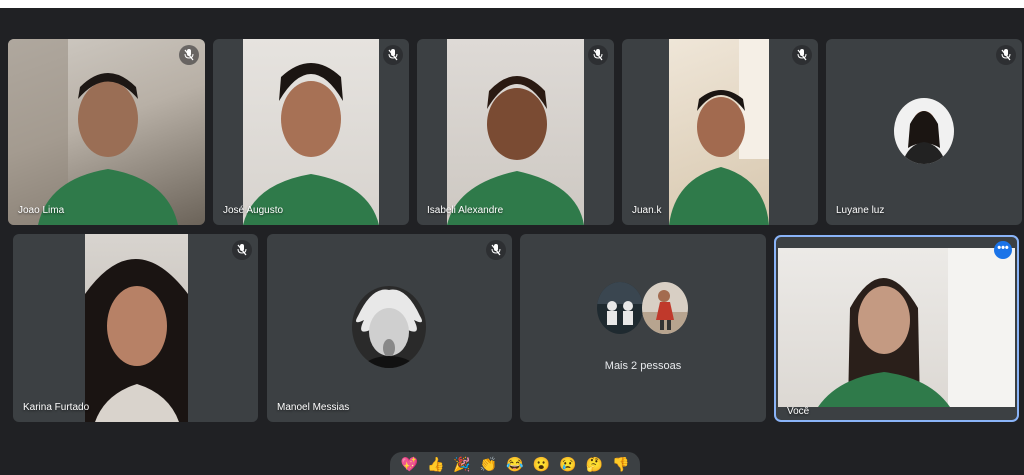 The height and width of the screenshot is (475, 1024). I want to click on participant-tile-karina-furtado: Karina Furtado, so click(135, 328).